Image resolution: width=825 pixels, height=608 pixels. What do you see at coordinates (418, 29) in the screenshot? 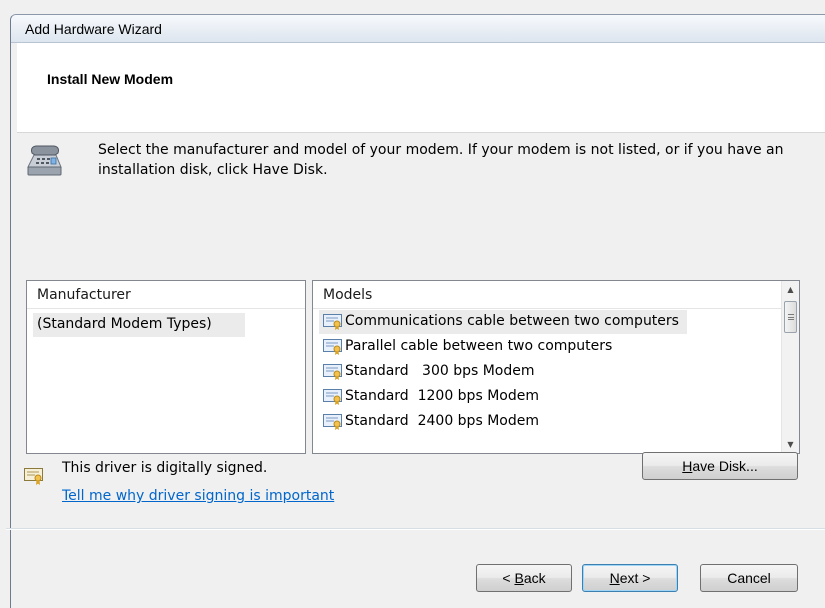
I see `title-bar: Add Hardware Wizard` at bounding box center [418, 29].